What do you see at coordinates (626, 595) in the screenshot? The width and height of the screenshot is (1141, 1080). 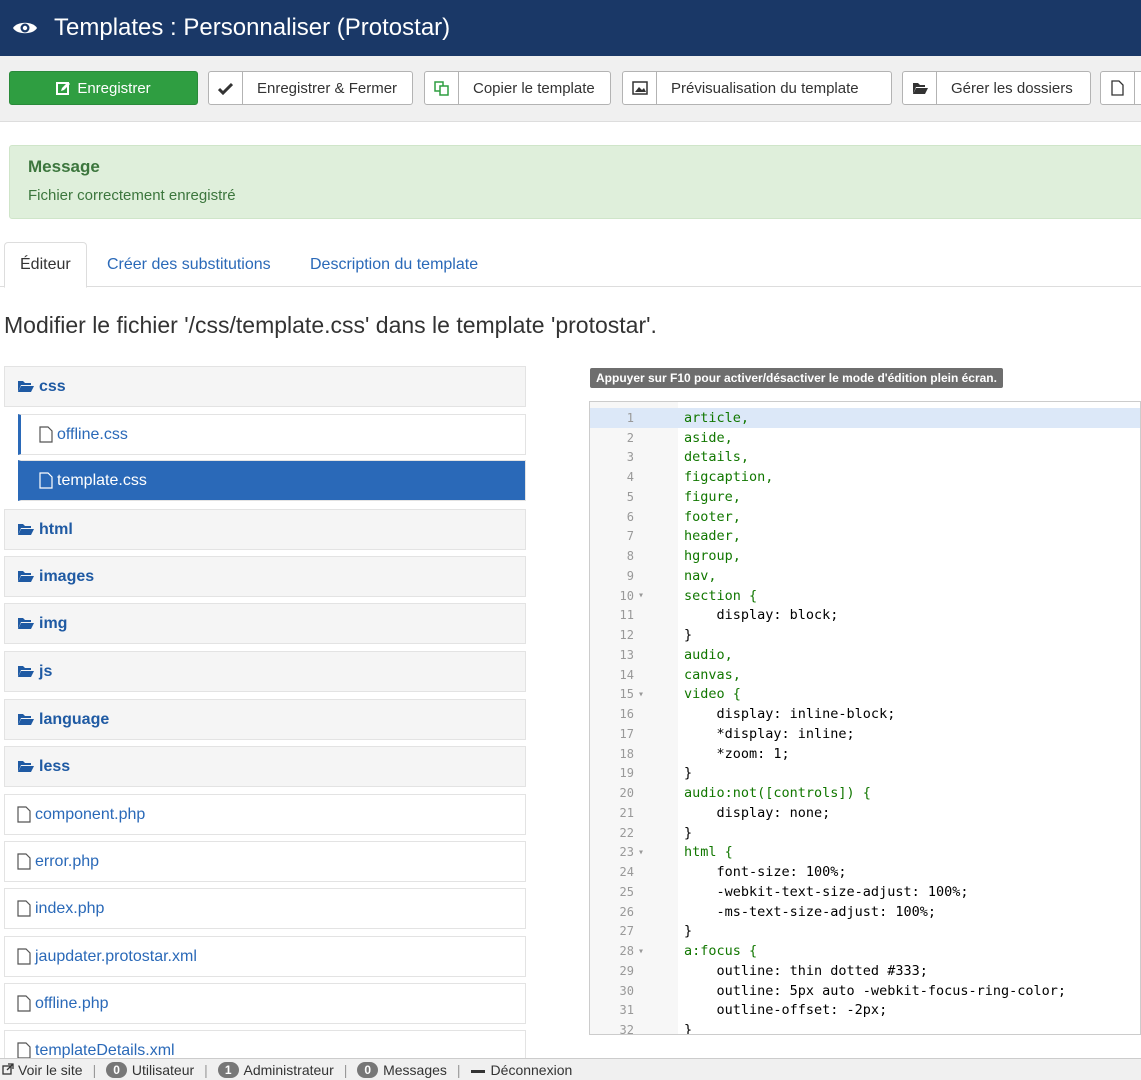 I see `line-number: 10` at bounding box center [626, 595].